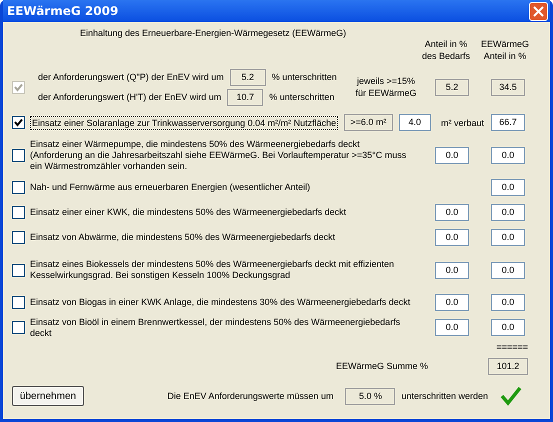 The image size is (553, 422). Describe the element at coordinates (183, 237) in the screenshot. I see `checkbox-label: Einsatz von Abwärme, die mindestens 50% des Wärmeenergiebedarfs deckt` at that location.